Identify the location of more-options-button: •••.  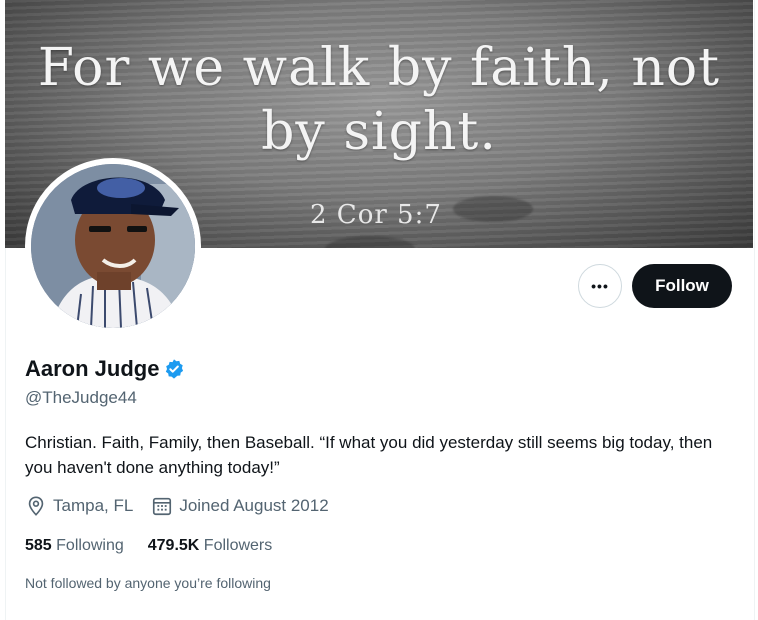
(600, 286).